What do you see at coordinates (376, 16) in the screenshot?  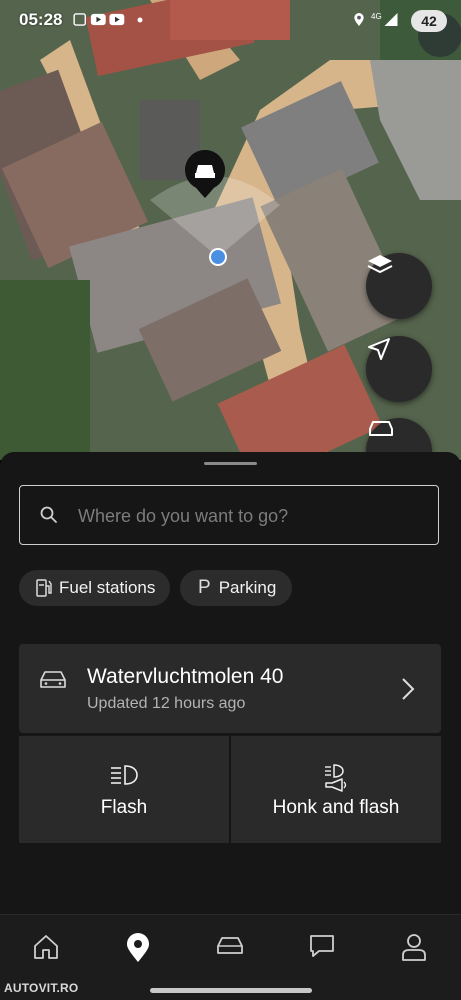 I see `network-type: 4G` at bounding box center [376, 16].